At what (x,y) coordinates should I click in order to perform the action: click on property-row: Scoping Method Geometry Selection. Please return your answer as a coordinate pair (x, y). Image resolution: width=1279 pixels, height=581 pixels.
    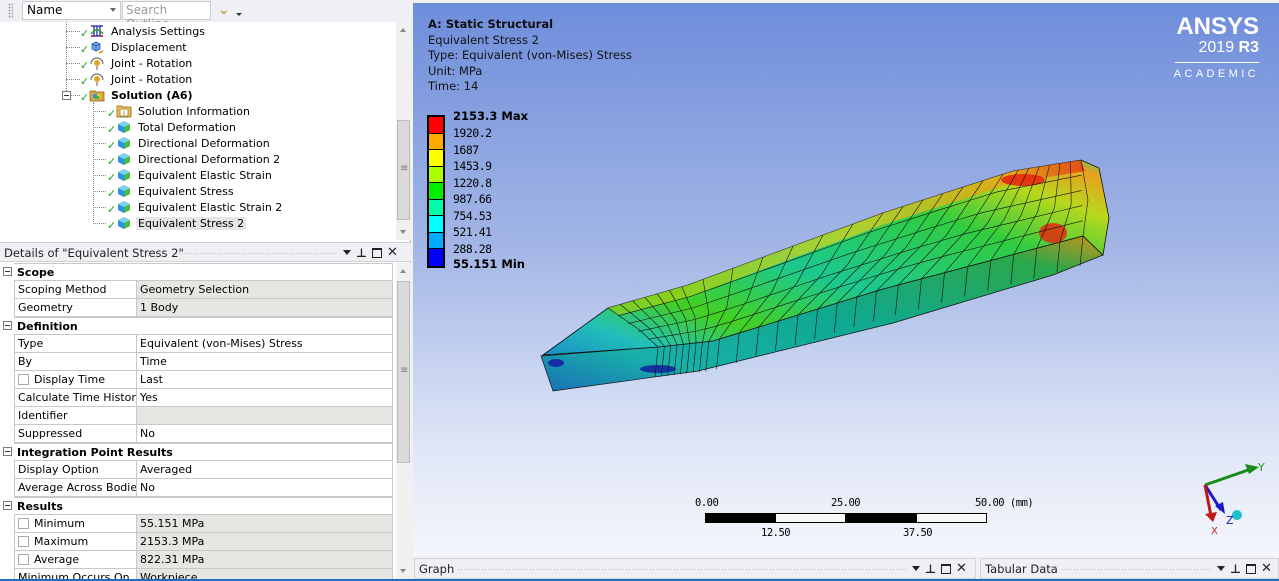
    Looking at the image, I should click on (196, 290).